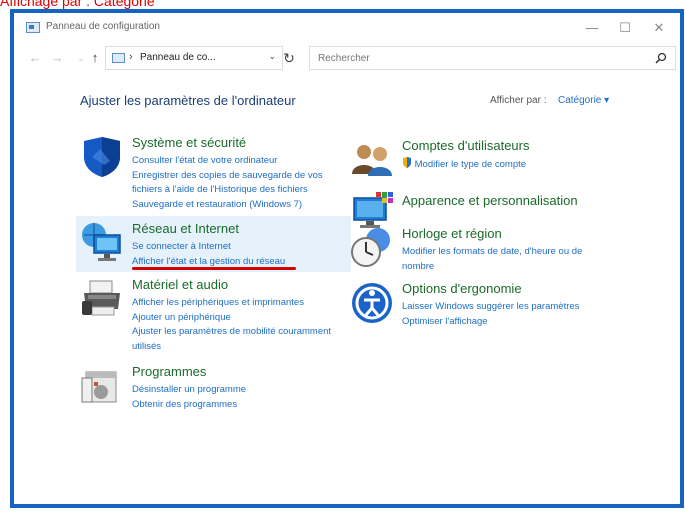  Describe the element at coordinates (208, 247) in the screenshot. I see `link-connect-internet: Se connecter à Internet` at that location.